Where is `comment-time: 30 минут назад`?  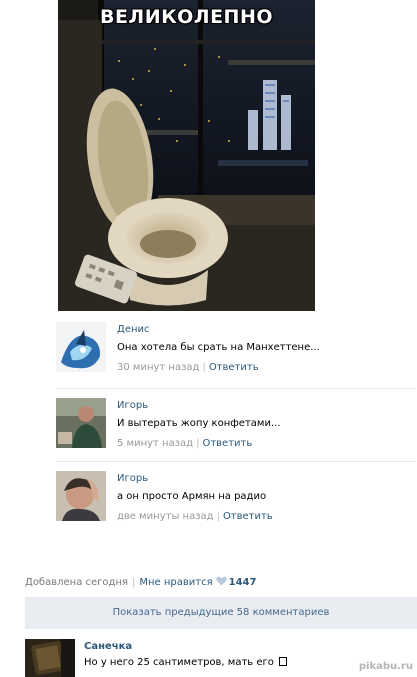
comment-time: 30 минут назад is located at coordinates (158, 367).